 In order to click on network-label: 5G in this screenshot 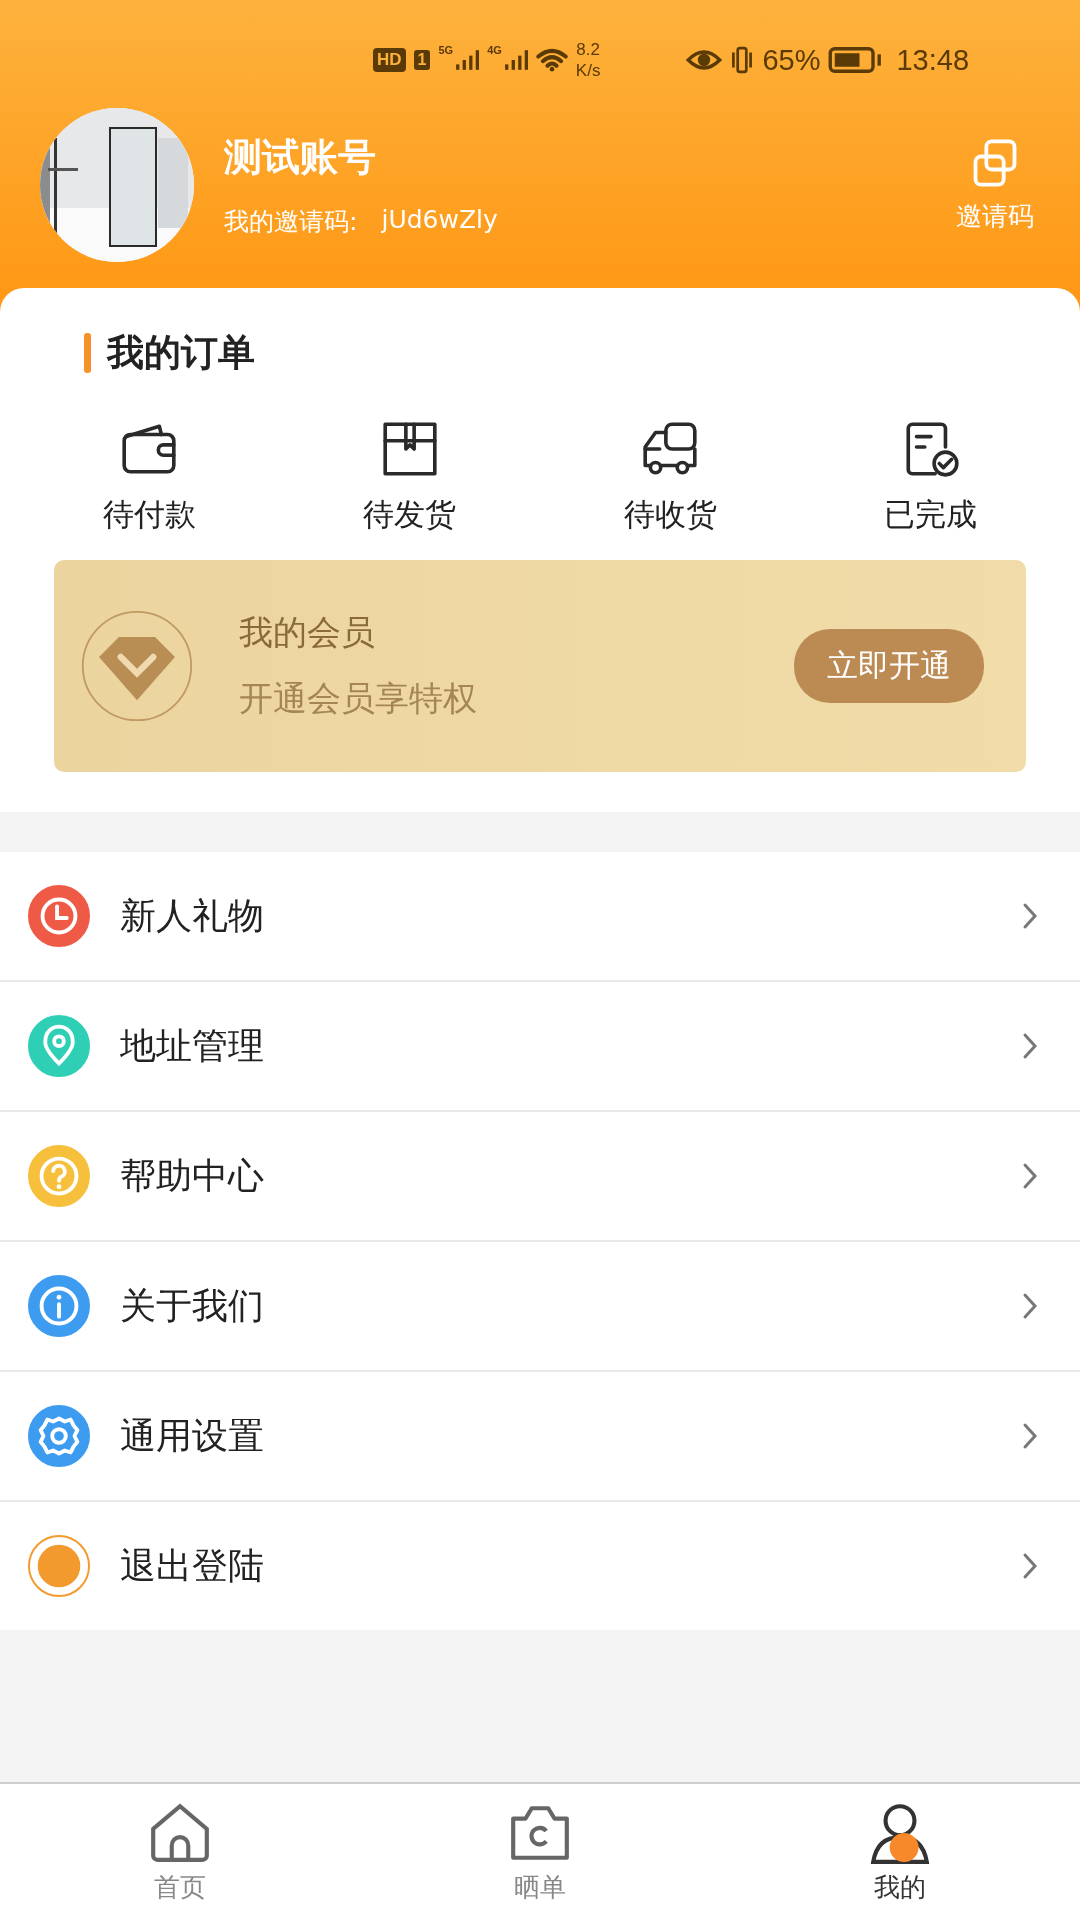, I will do `click(446, 50)`.